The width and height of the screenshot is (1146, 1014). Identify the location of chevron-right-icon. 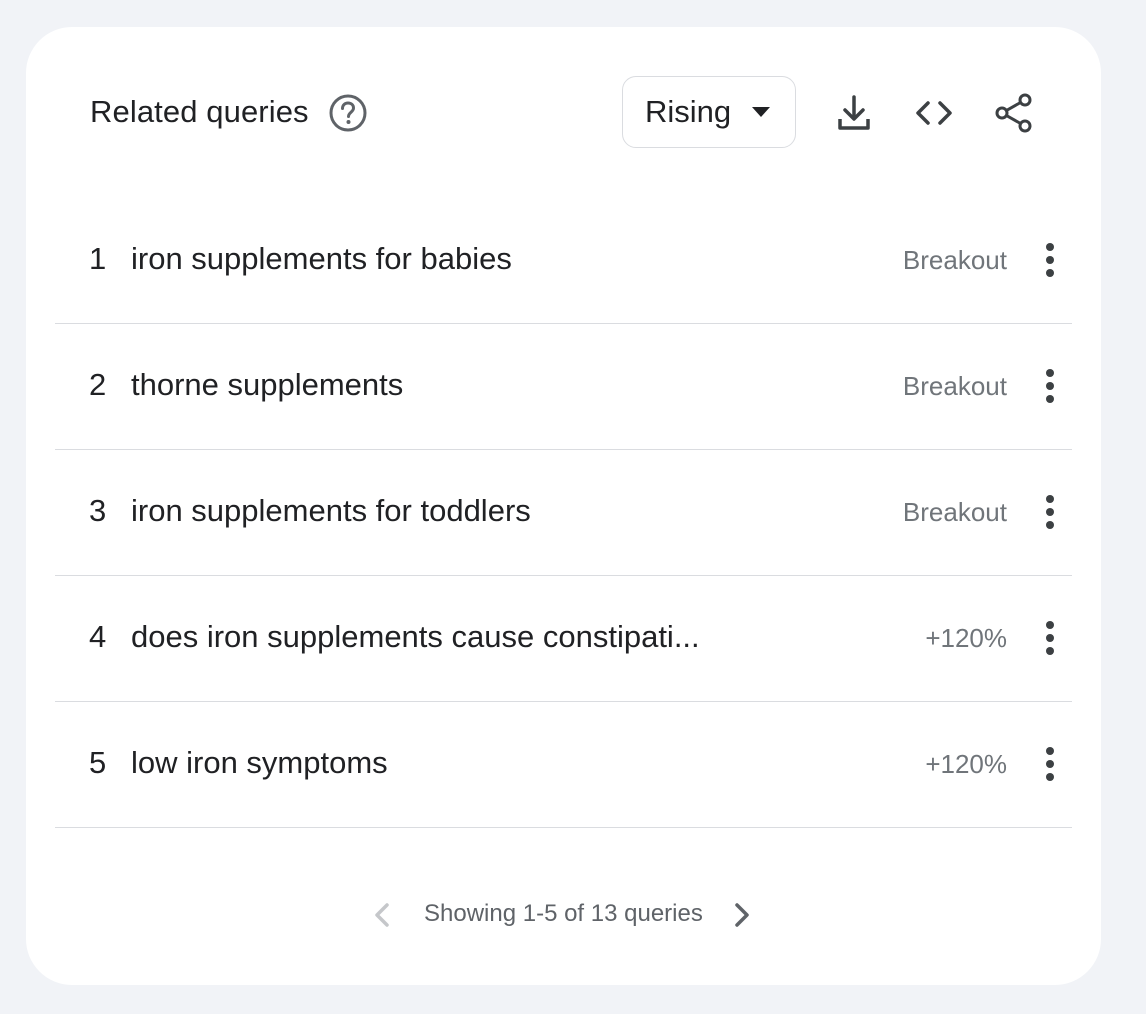
(742, 915).